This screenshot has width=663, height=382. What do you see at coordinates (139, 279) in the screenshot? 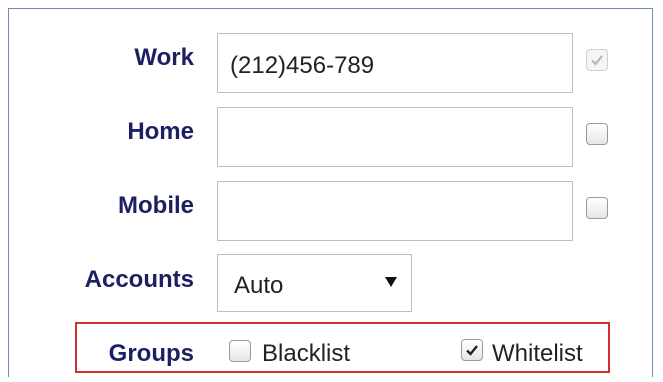
I see `accounts-label: Accounts` at bounding box center [139, 279].